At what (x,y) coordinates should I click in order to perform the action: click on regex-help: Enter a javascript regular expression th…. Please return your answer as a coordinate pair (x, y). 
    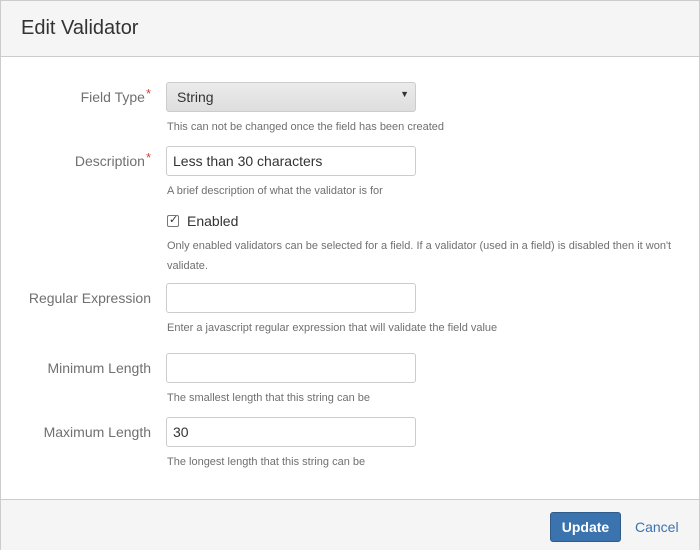
    Looking at the image, I should click on (332, 328).